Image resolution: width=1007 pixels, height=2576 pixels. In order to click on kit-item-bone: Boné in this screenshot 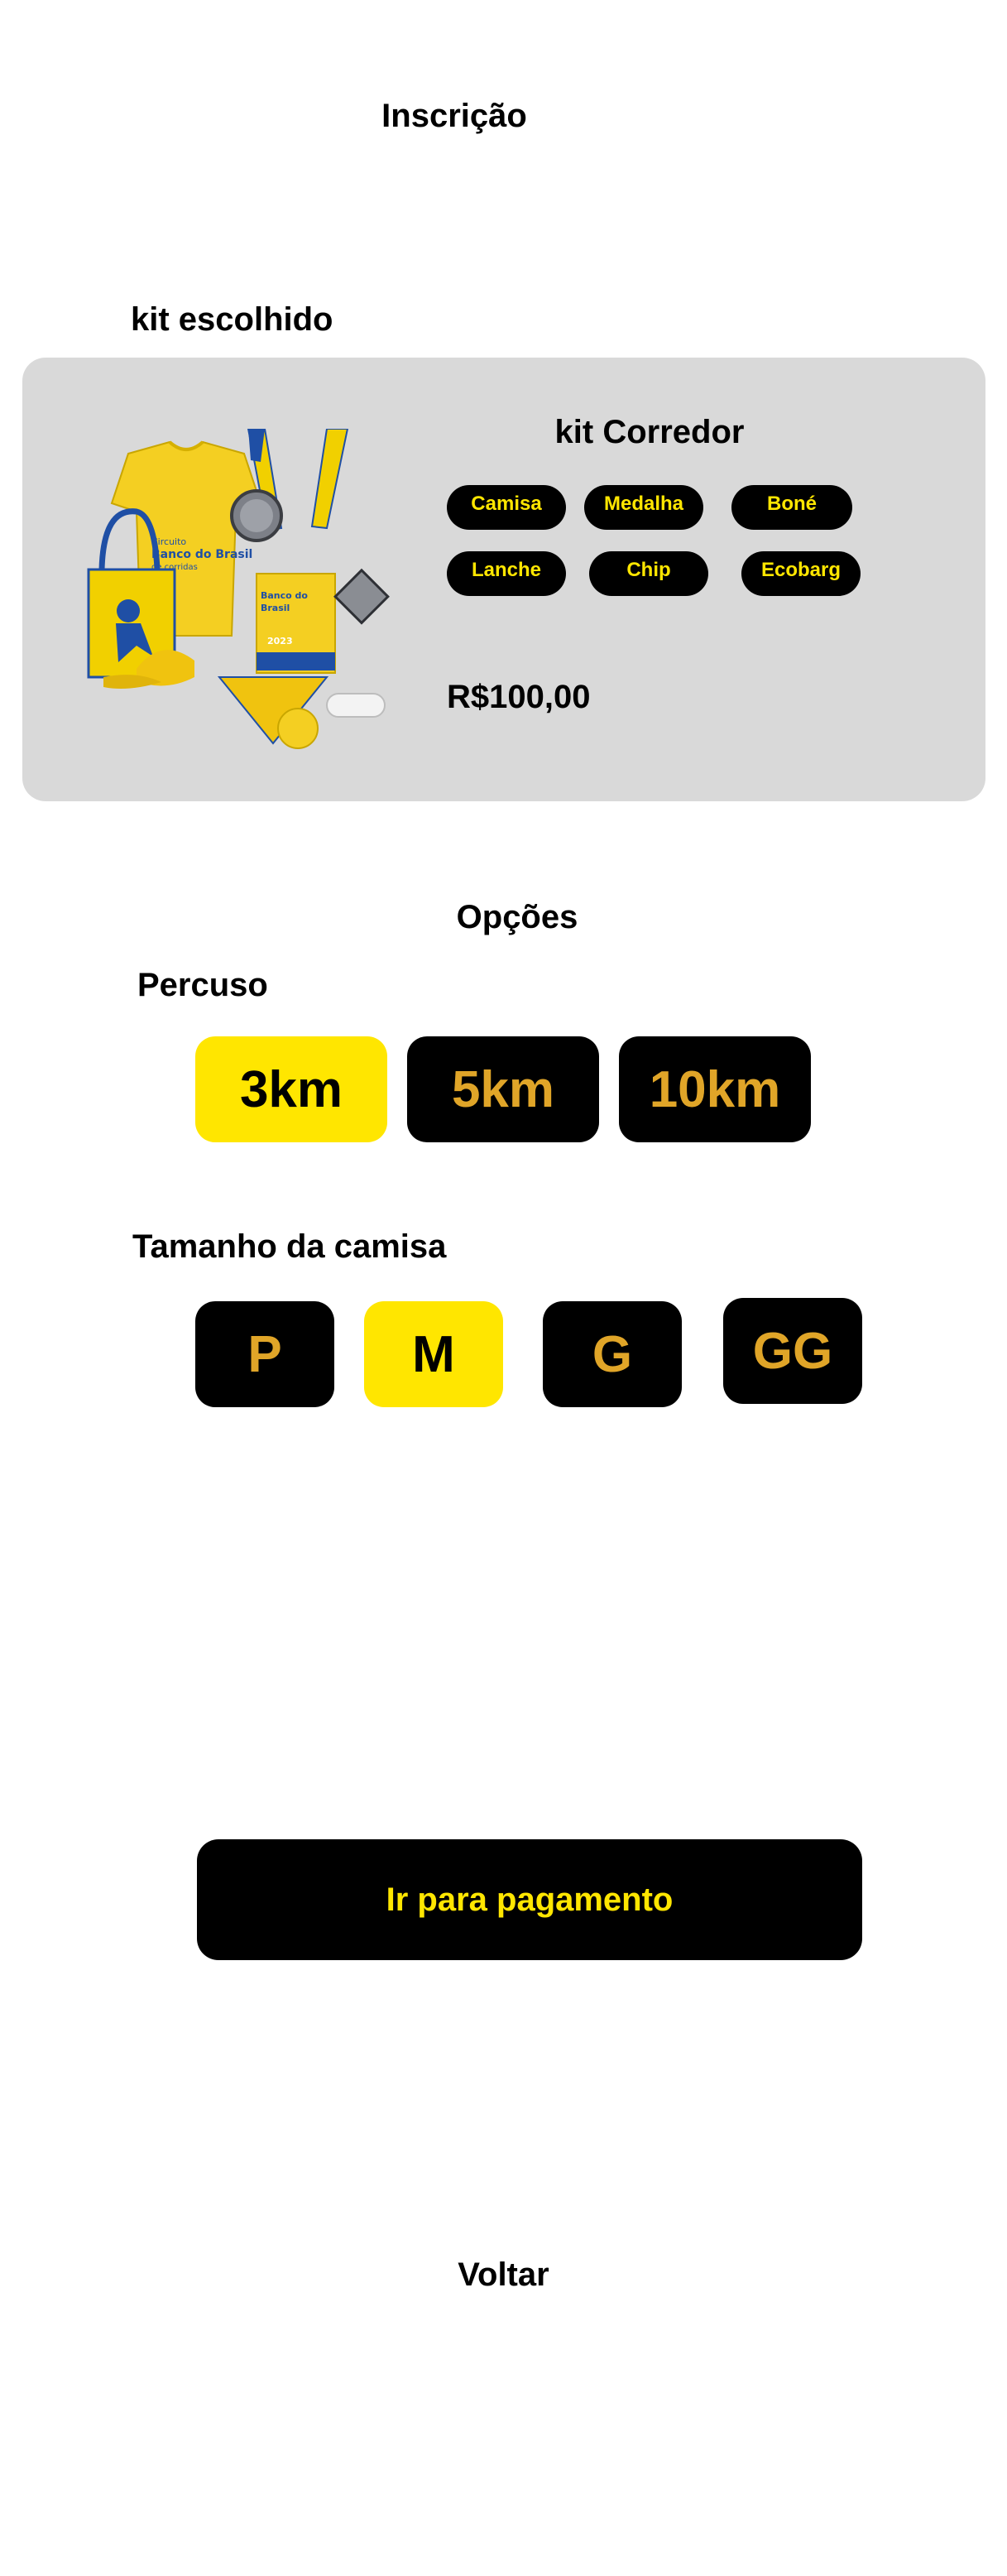, I will do `click(791, 507)`.